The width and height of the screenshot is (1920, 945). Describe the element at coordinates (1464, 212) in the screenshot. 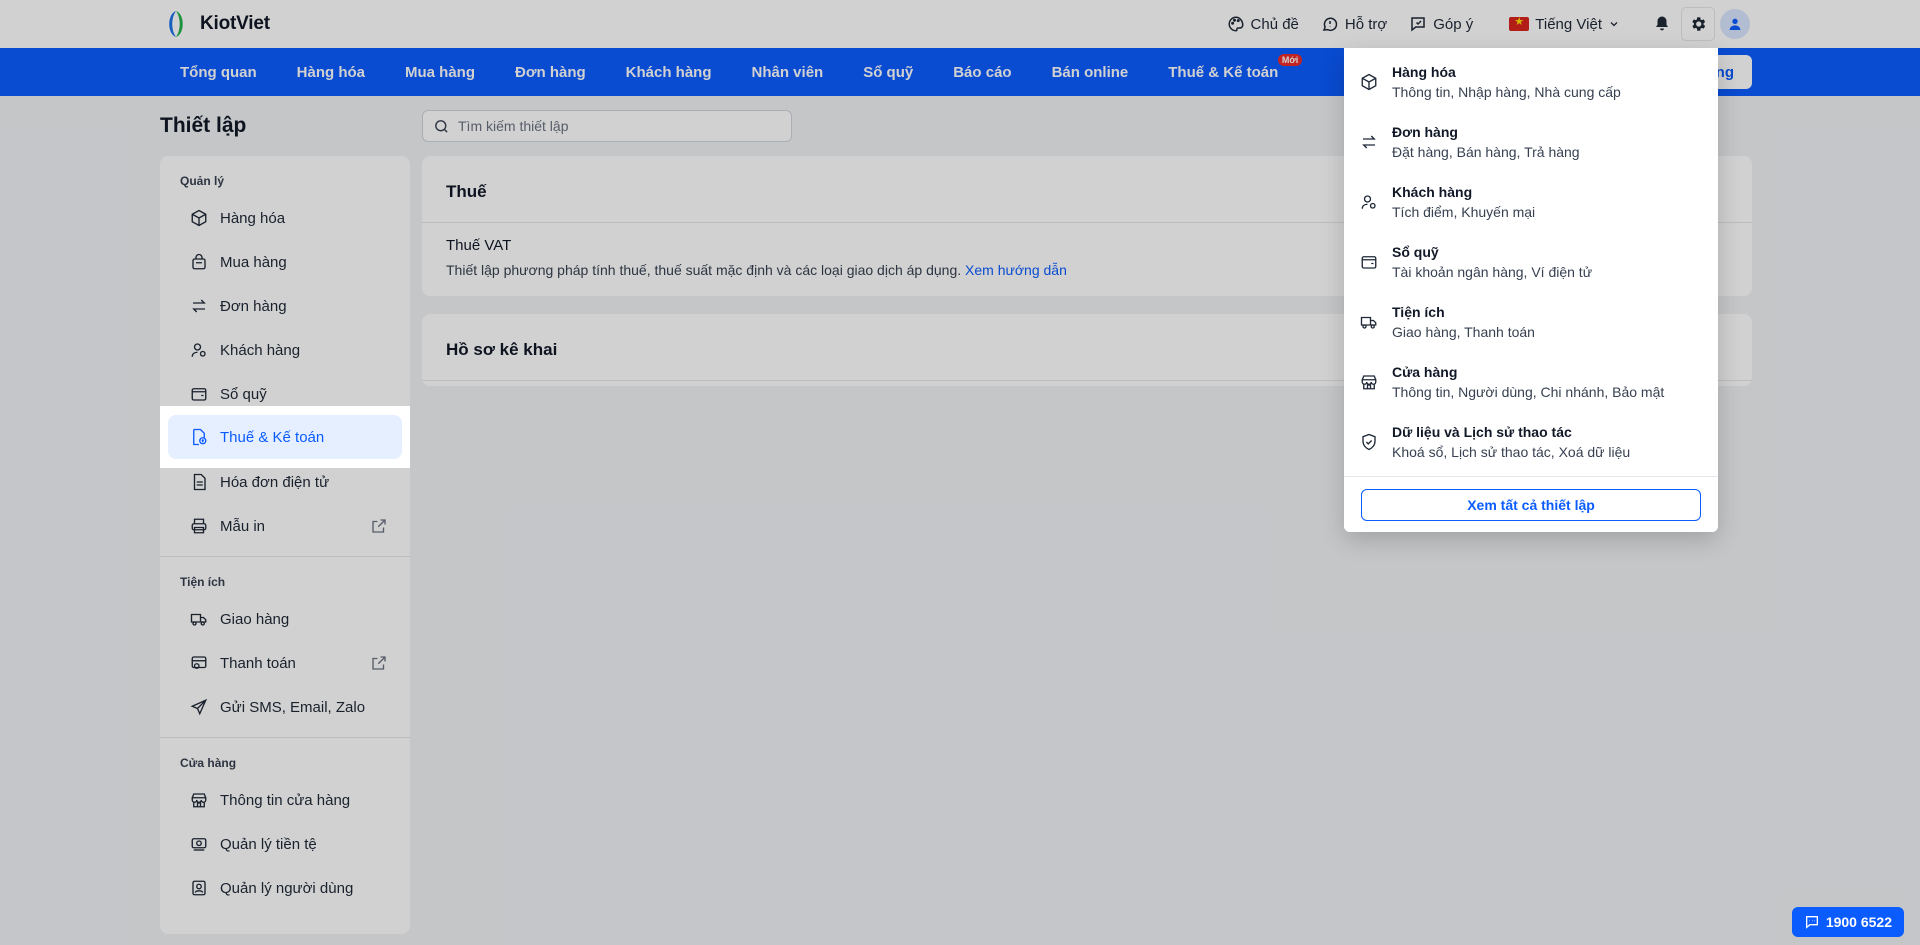

I see `dropdown-item-subtitle: Tích điểm, Khuyến mại` at that location.